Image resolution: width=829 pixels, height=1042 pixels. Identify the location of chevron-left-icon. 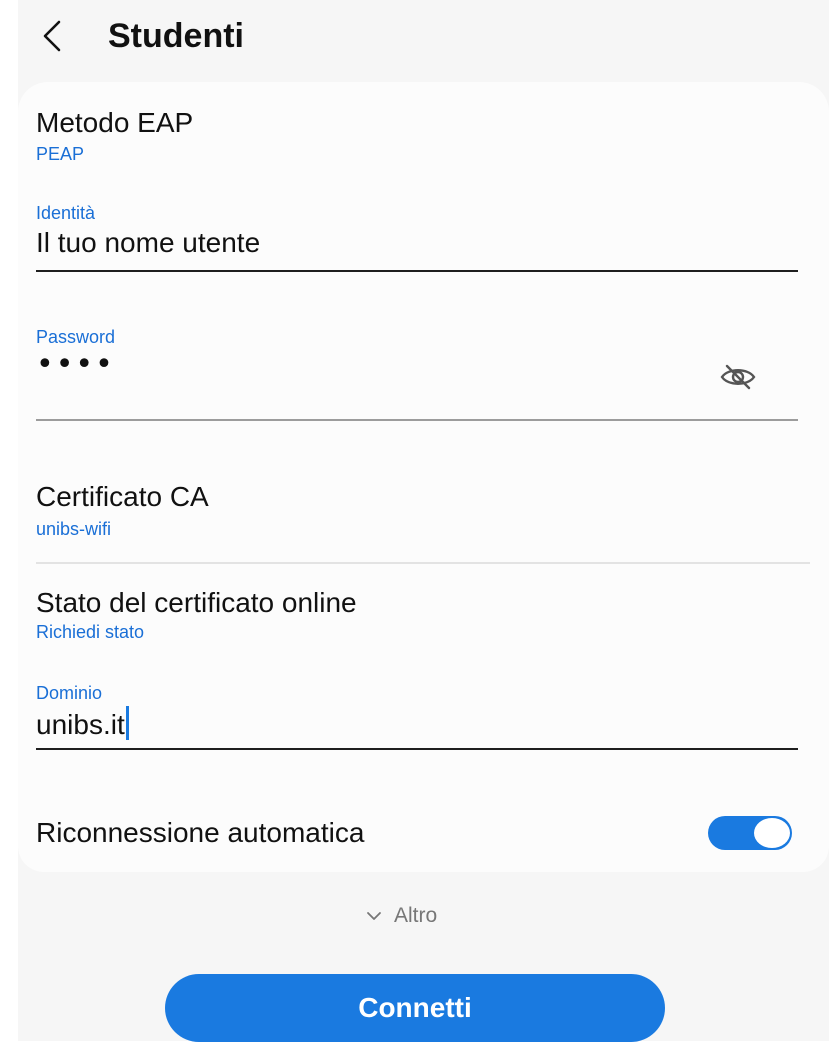
(52, 36).